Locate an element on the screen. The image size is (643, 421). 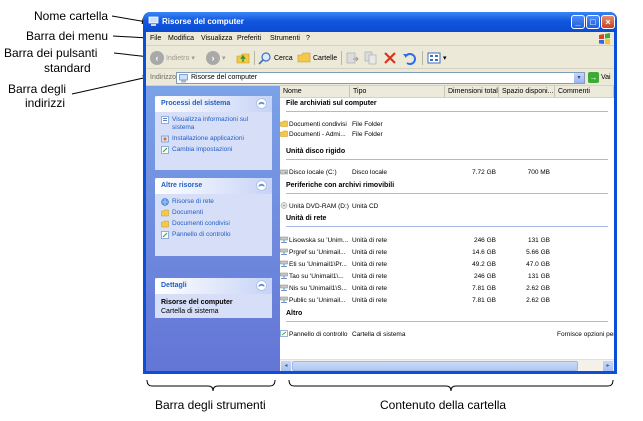
undo-button is located at coordinates (409, 58).